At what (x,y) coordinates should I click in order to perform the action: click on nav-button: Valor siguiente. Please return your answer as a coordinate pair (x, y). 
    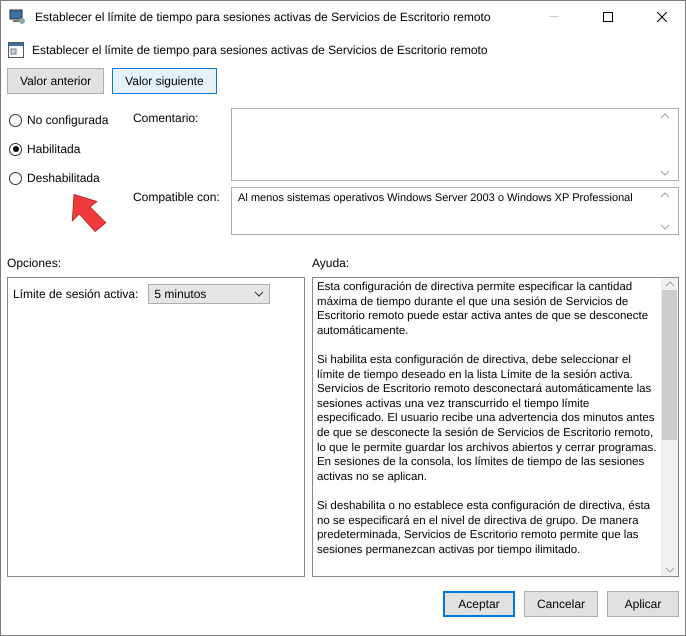
    Looking at the image, I should click on (164, 81).